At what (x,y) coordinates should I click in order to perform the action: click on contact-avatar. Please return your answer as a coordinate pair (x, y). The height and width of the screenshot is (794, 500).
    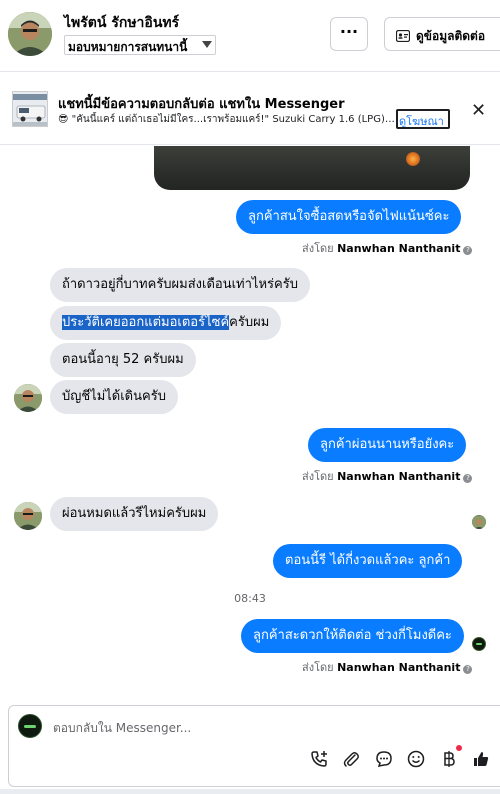
    Looking at the image, I should click on (30, 34).